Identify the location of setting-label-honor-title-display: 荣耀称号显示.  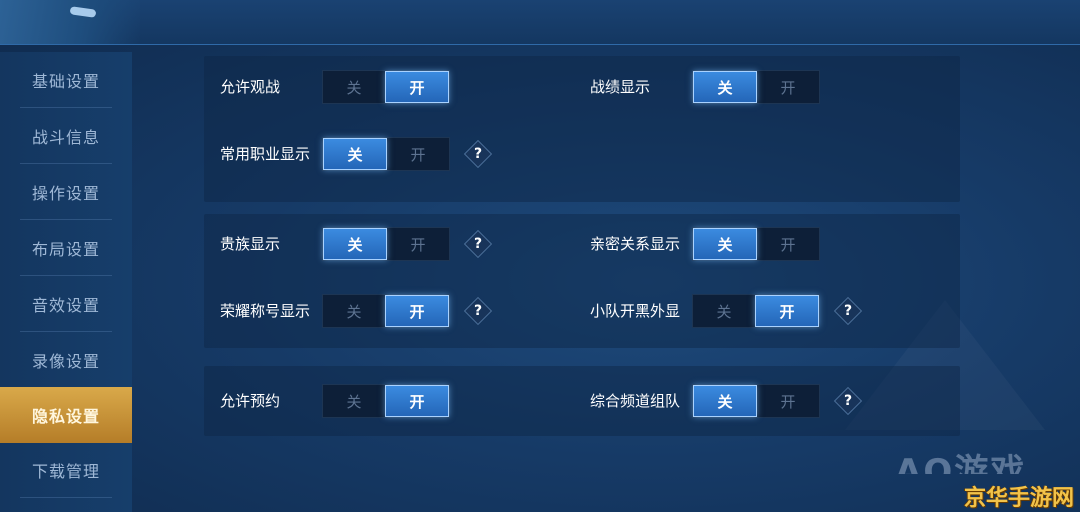
(265, 311).